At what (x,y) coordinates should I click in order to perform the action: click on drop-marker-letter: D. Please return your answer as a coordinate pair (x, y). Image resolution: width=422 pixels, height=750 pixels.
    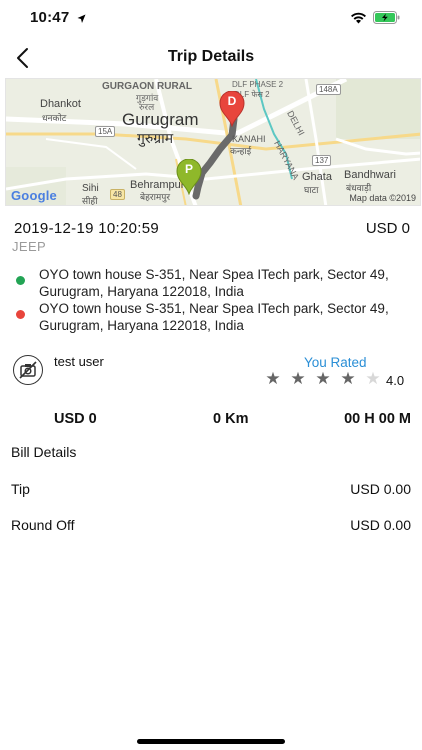
    Looking at the image, I should click on (232, 101).